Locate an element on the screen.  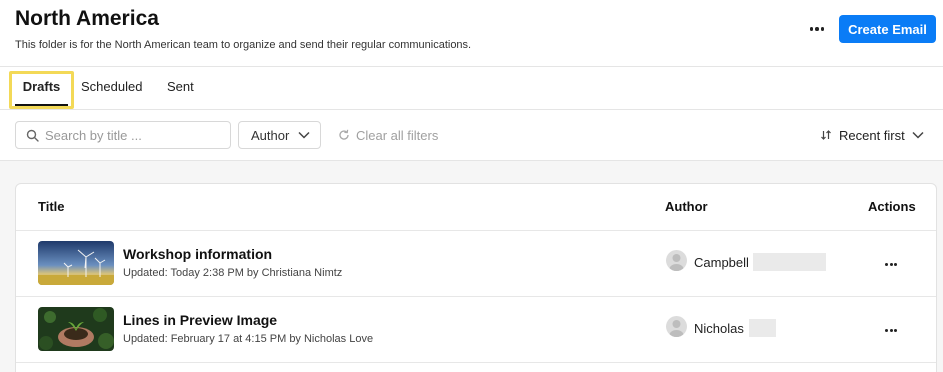
column-header-title: Title is located at coordinates (51, 206).